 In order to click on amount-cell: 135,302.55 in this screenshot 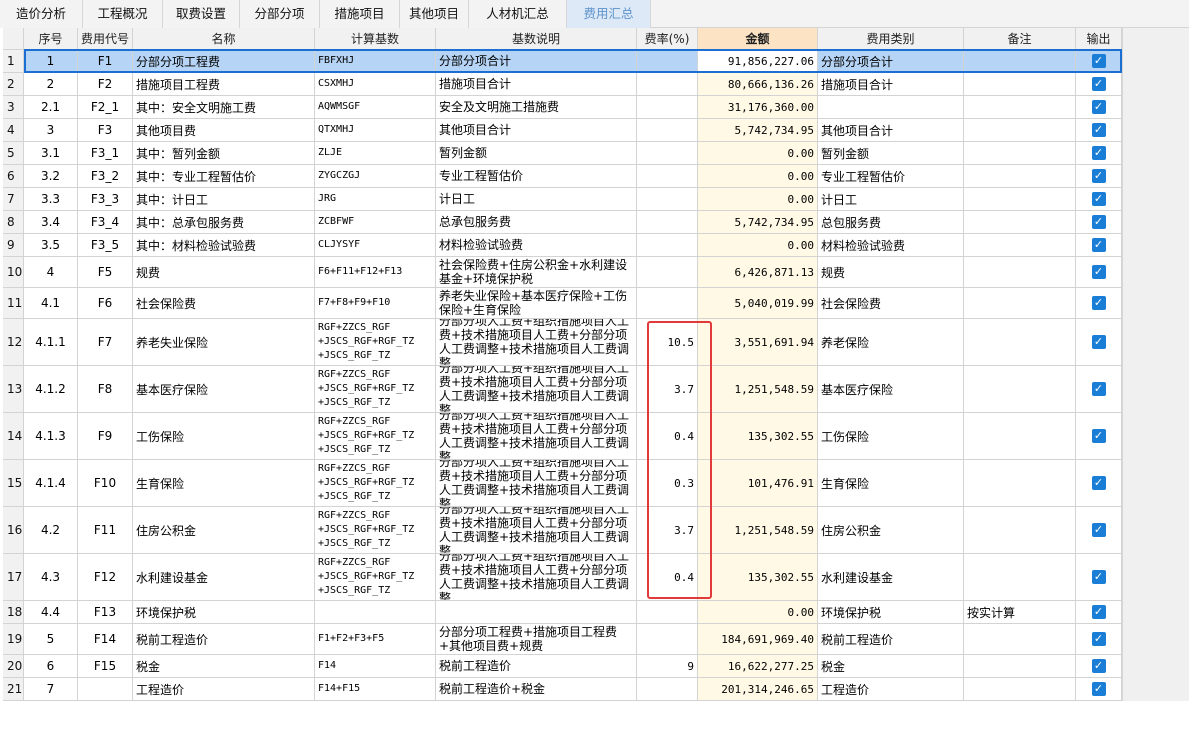, I will do `click(758, 436)`.